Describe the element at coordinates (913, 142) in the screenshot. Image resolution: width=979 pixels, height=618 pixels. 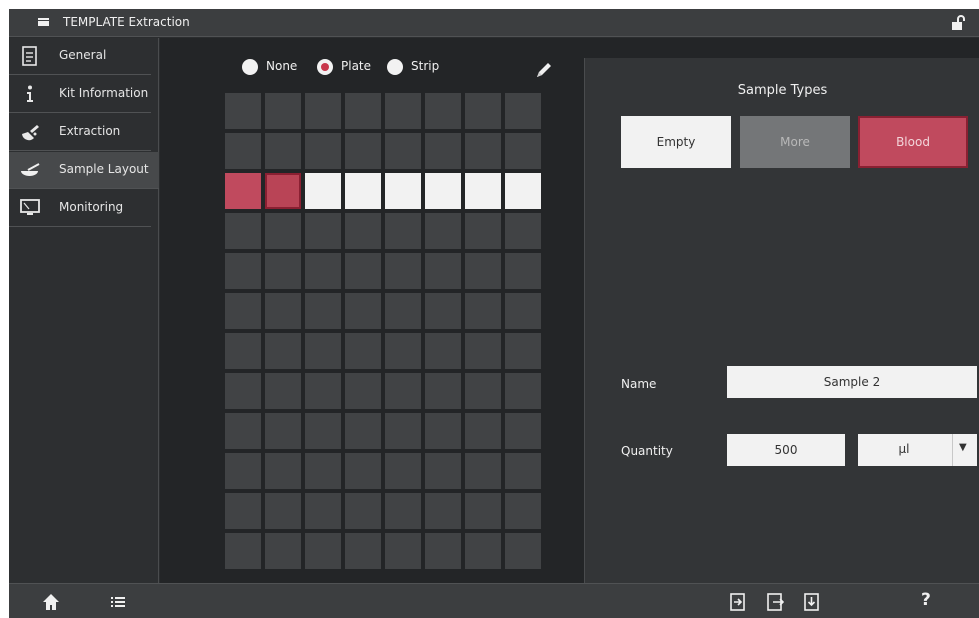
I see `sample-type-blood-button: Blood` at that location.